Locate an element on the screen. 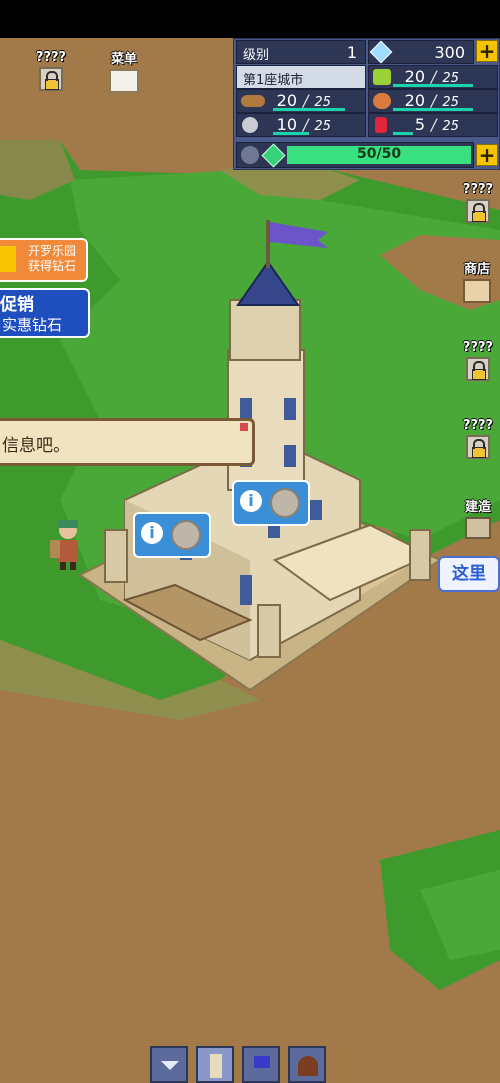  green-diamond-icon is located at coordinates (273, 155).